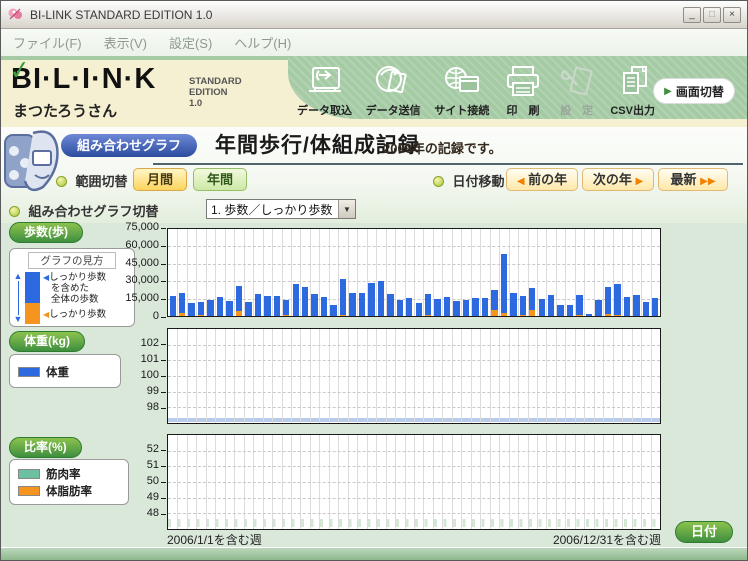 The height and width of the screenshot is (561, 748). Describe the element at coordinates (694, 91) in the screenshot. I see `screen-switch-button: ▶ 画面切替` at that location.